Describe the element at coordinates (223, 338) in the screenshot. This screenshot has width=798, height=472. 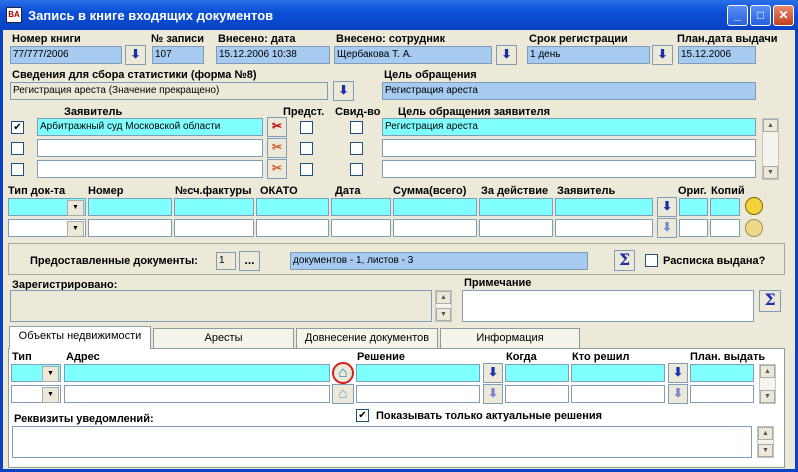
I see `tab-arrests: Аресты` at that location.